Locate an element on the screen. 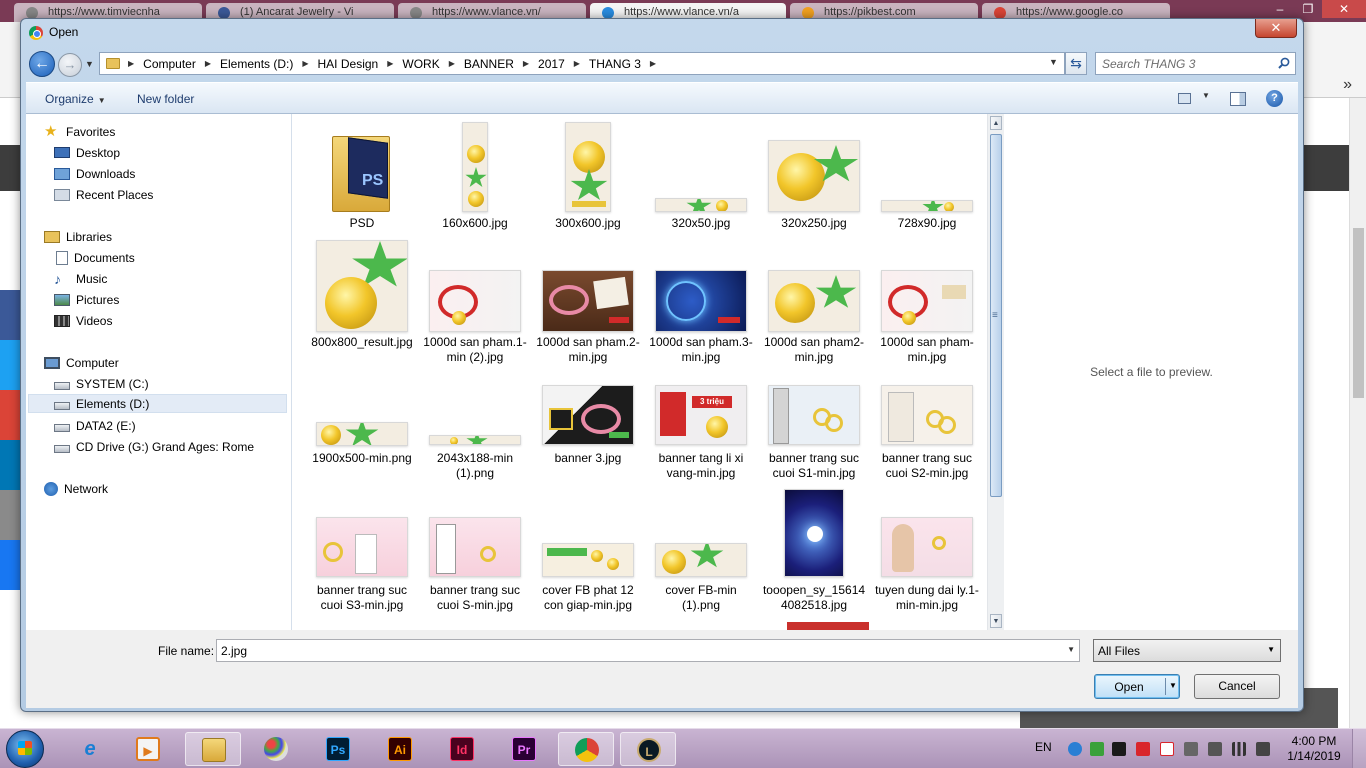  search-box is located at coordinates (1195, 63).